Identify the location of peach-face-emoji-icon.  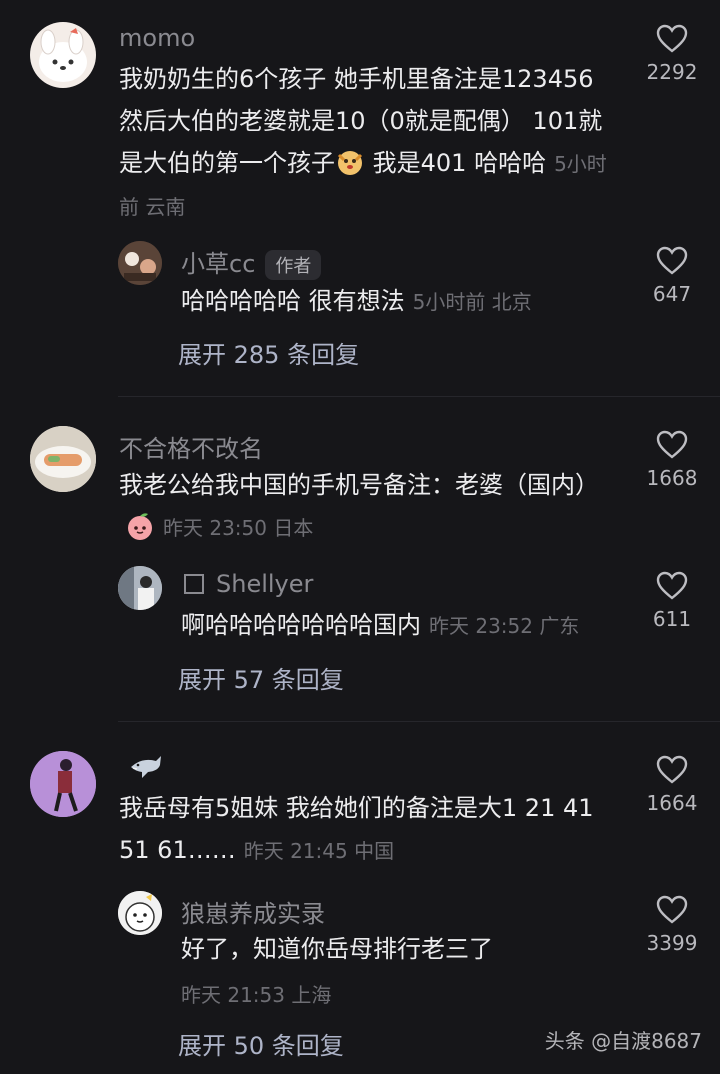
(140, 526).